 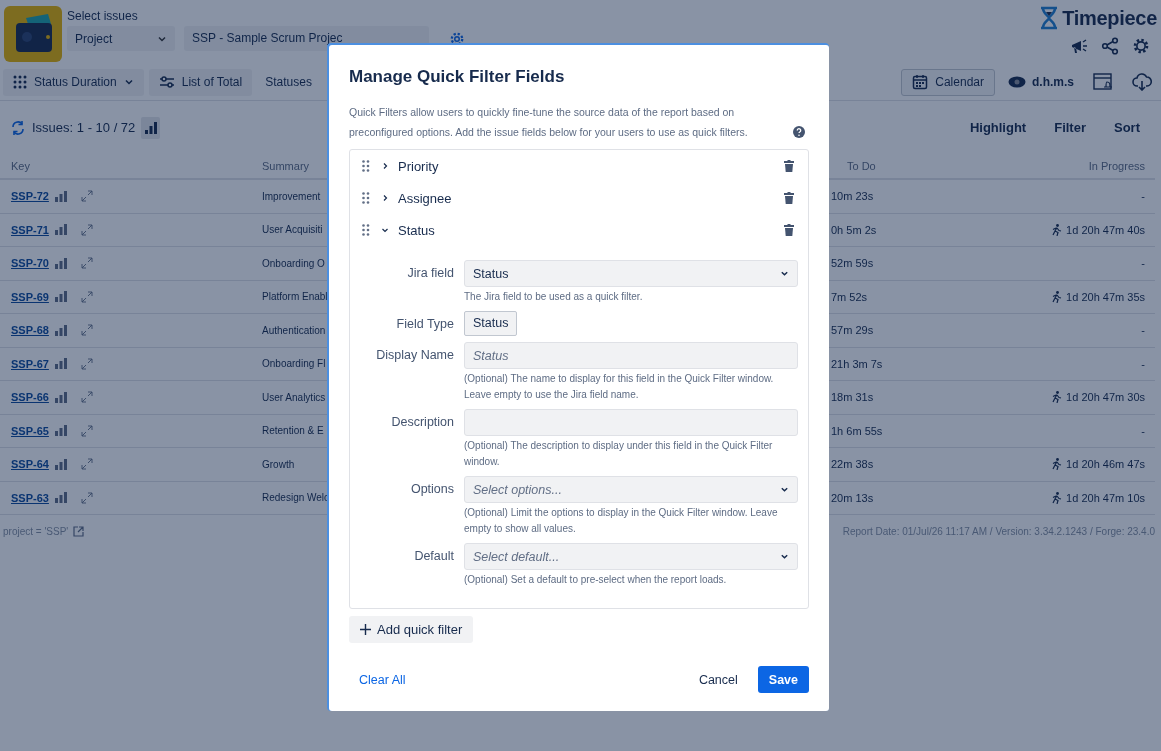 I want to click on dialog-title: Manage Quick Filter Fields, so click(x=457, y=77).